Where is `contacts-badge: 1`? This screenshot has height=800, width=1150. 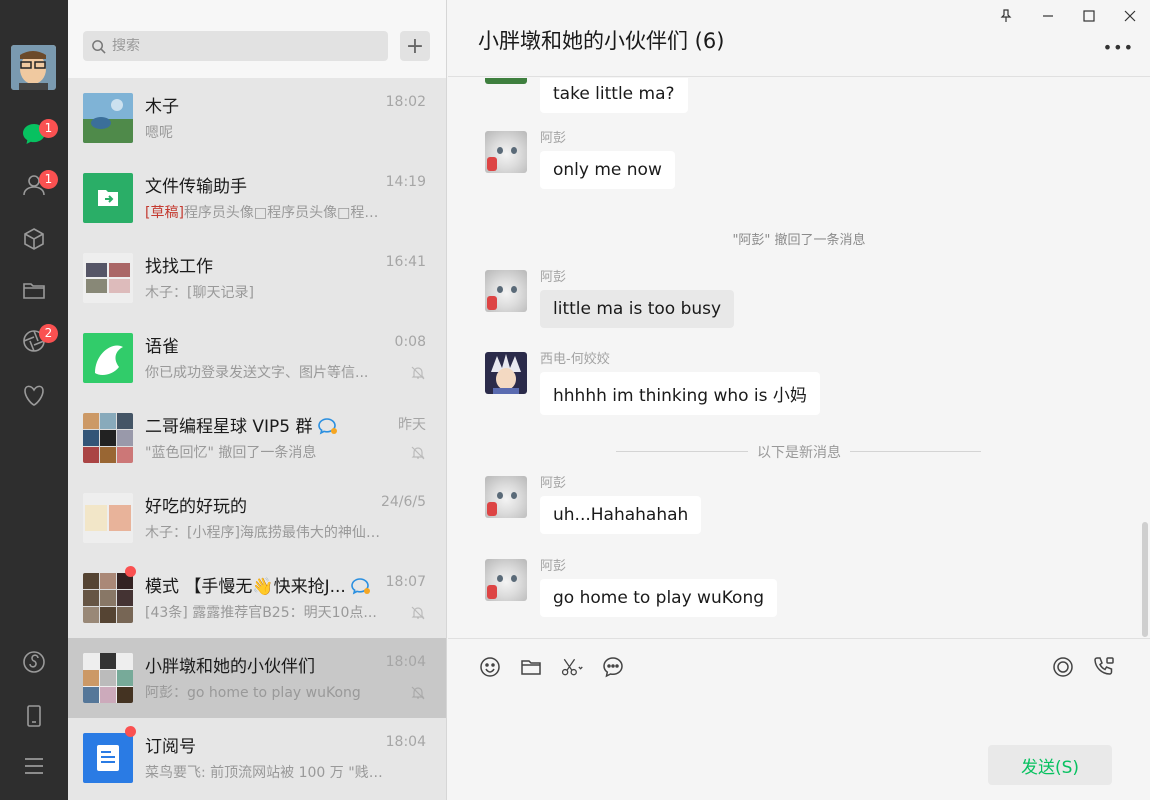
contacts-badge: 1 is located at coordinates (48, 179).